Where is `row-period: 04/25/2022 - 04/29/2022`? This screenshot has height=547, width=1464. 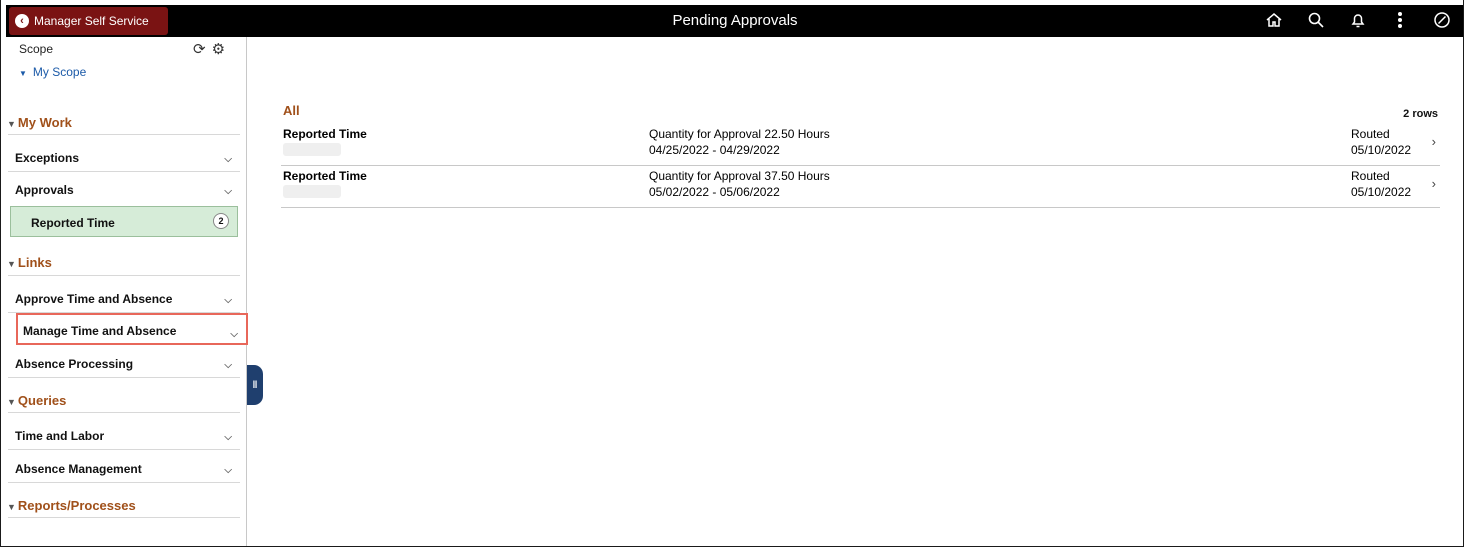 row-period: 04/25/2022 - 04/29/2022 is located at coordinates (714, 150).